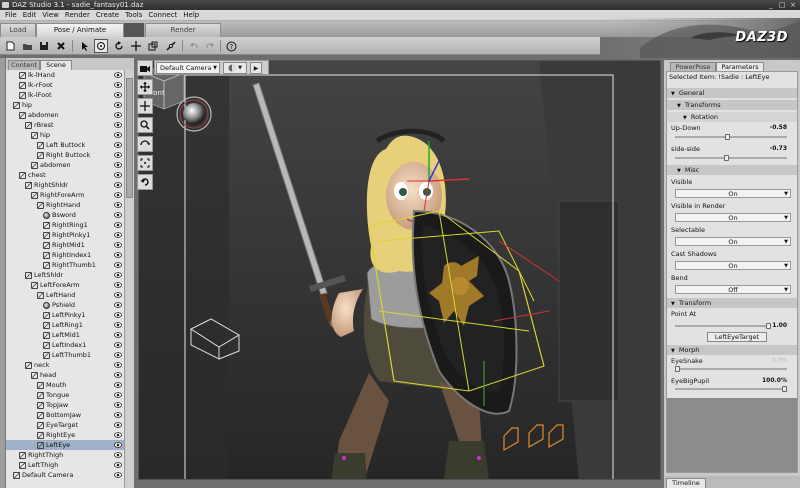  Describe the element at coordinates (693, 66) in the screenshot. I see `tab-powerpose: PowerPose` at that location.